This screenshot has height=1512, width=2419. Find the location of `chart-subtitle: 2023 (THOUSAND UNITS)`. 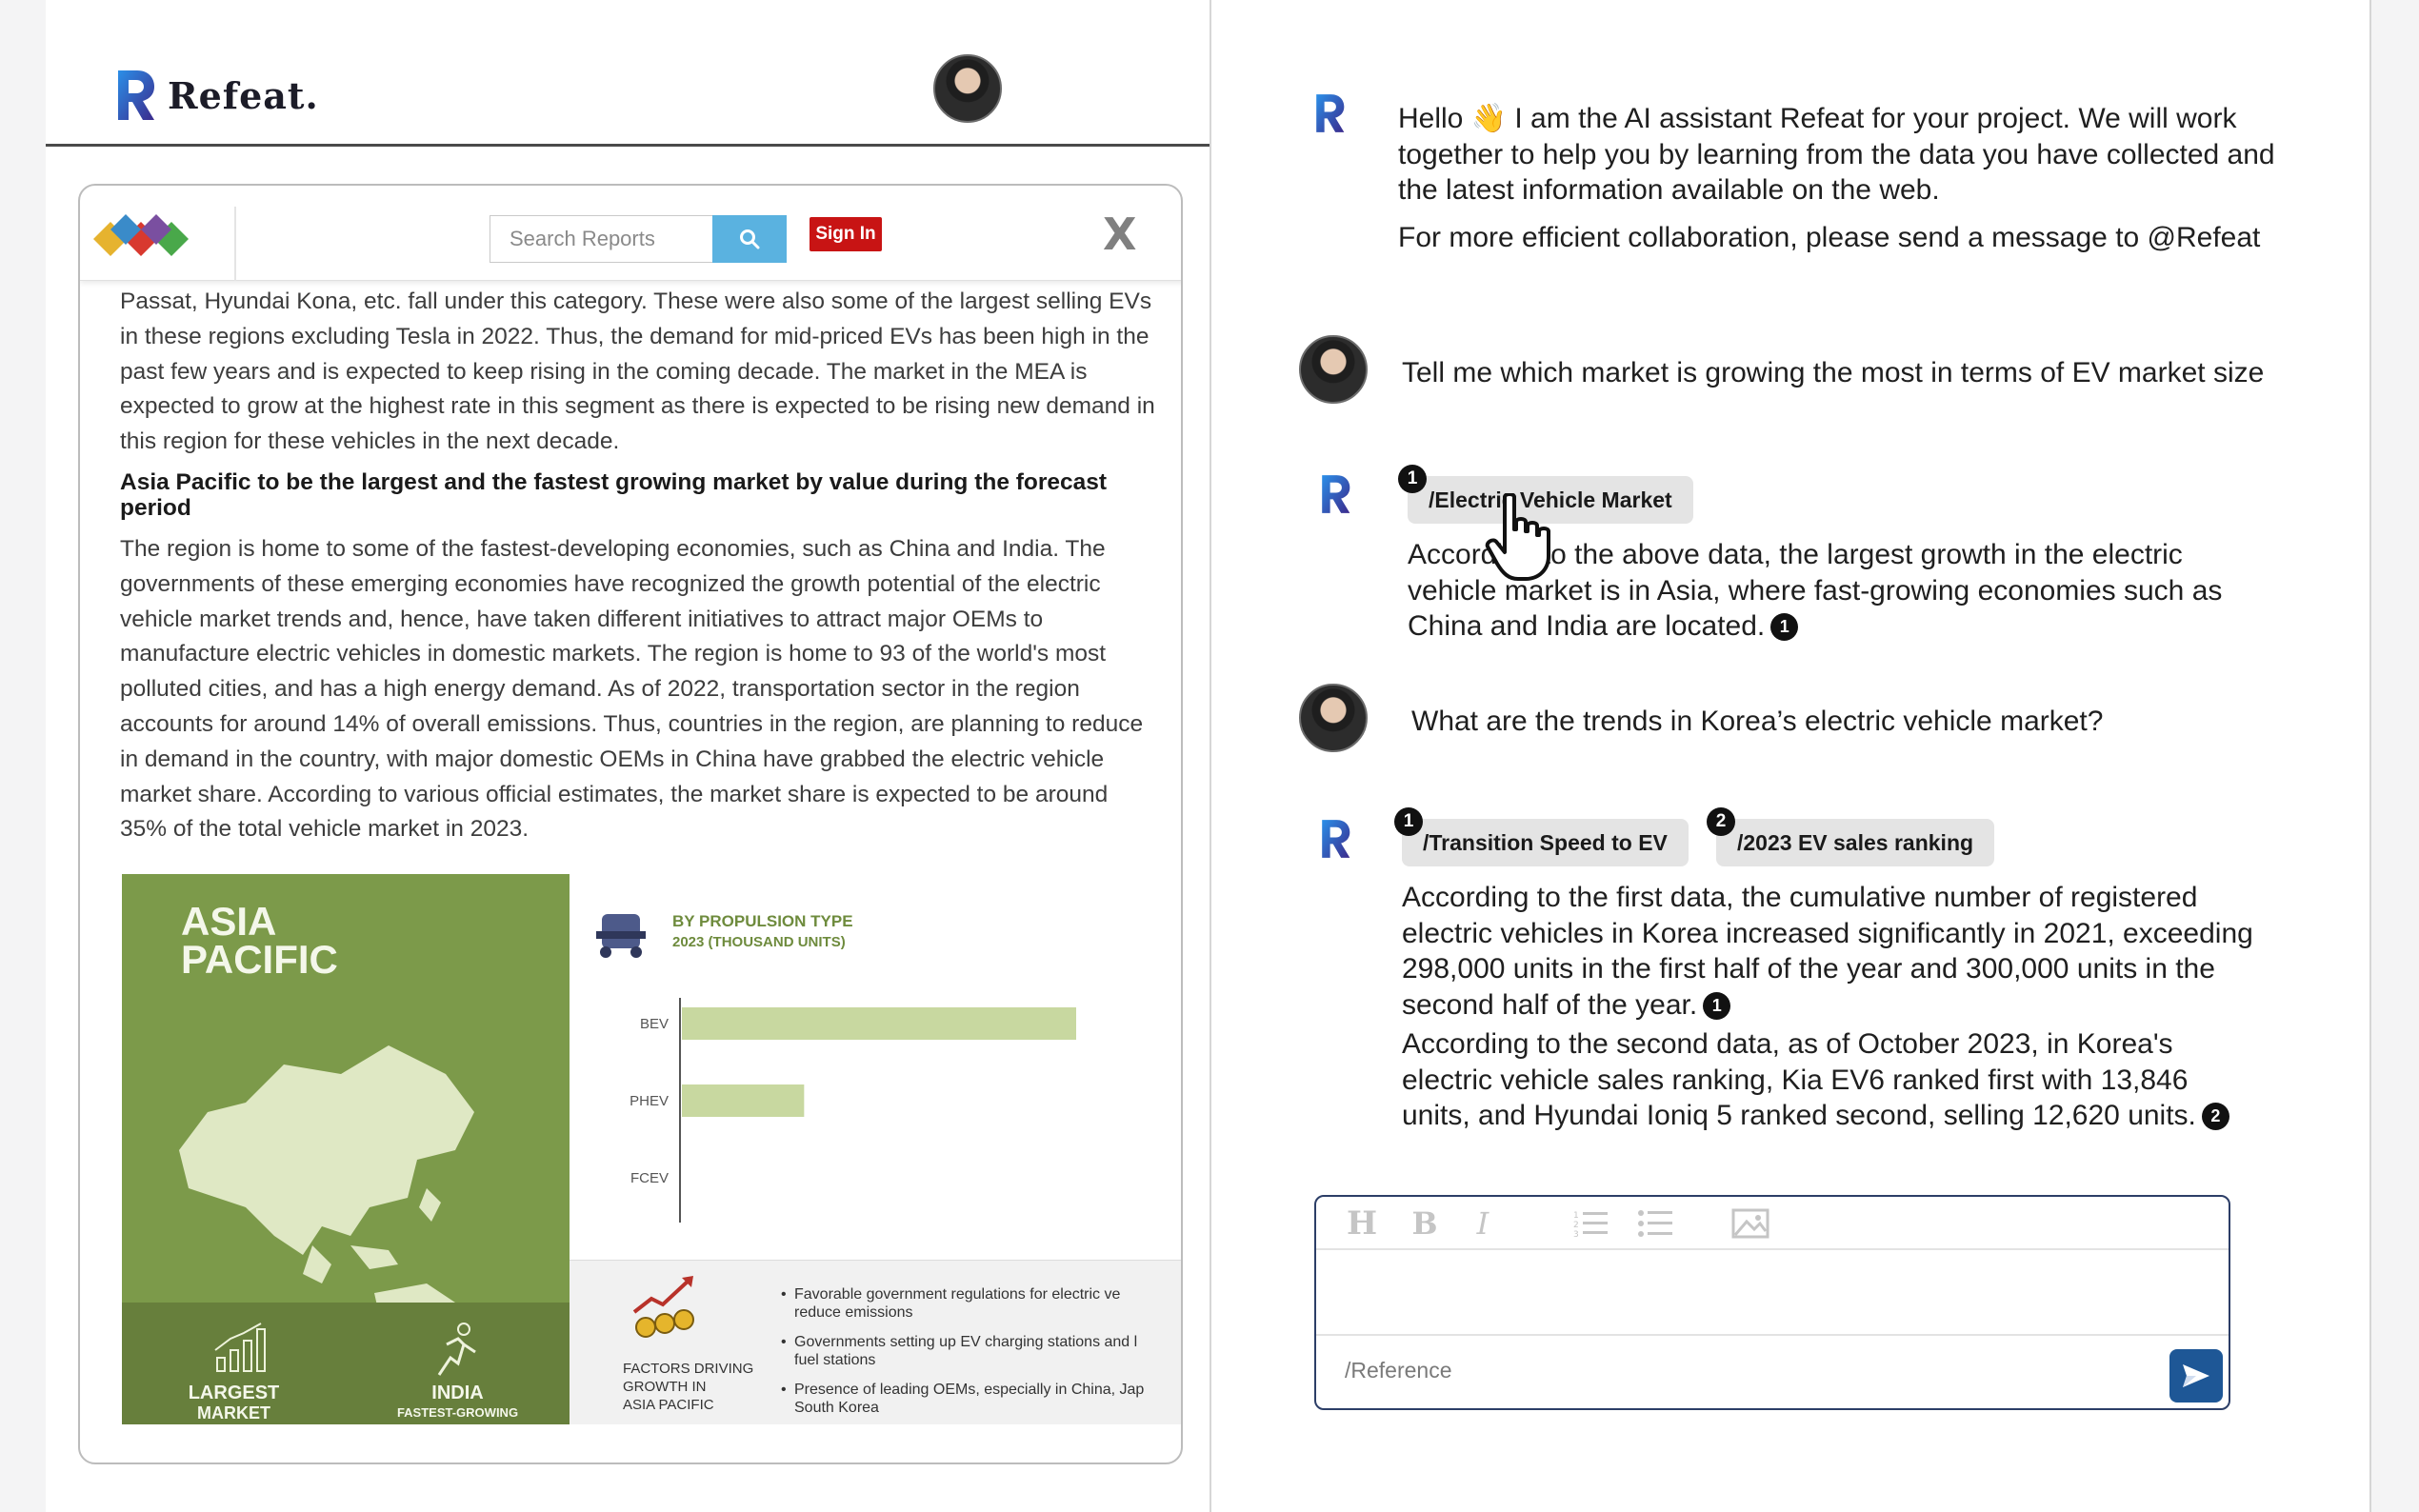

chart-subtitle: 2023 (THOUSAND UNITS) is located at coordinates (759, 942).